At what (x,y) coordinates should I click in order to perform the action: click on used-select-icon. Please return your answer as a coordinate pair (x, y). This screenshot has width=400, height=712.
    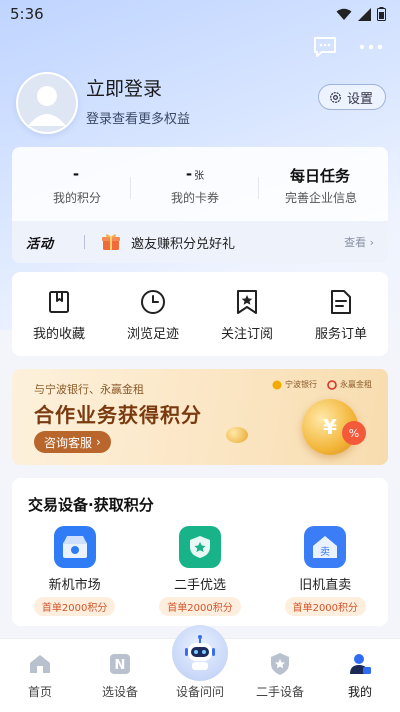
    Looking at the image, I should click on (199, 547).